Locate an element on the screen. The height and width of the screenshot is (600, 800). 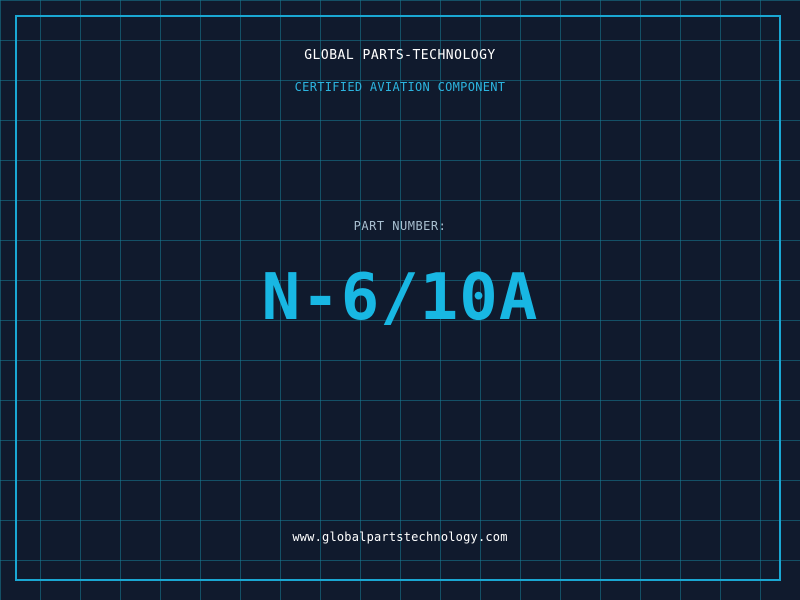
certification-subtitle: CERTIFIED AVIATION COMPONENT is located at coordinates (400, 87).